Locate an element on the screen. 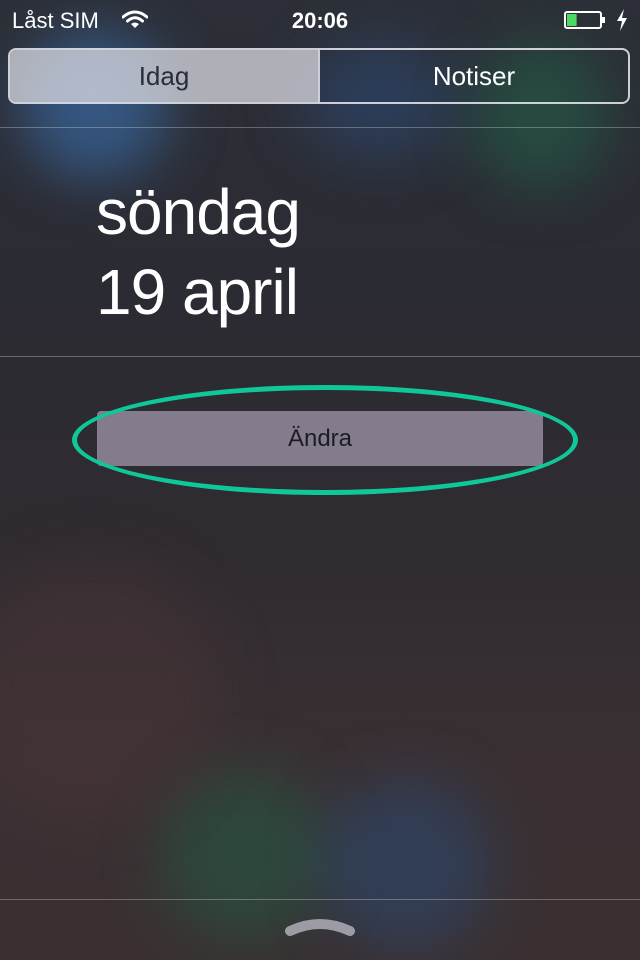  battery-icon is located at coordinates (584, 20).